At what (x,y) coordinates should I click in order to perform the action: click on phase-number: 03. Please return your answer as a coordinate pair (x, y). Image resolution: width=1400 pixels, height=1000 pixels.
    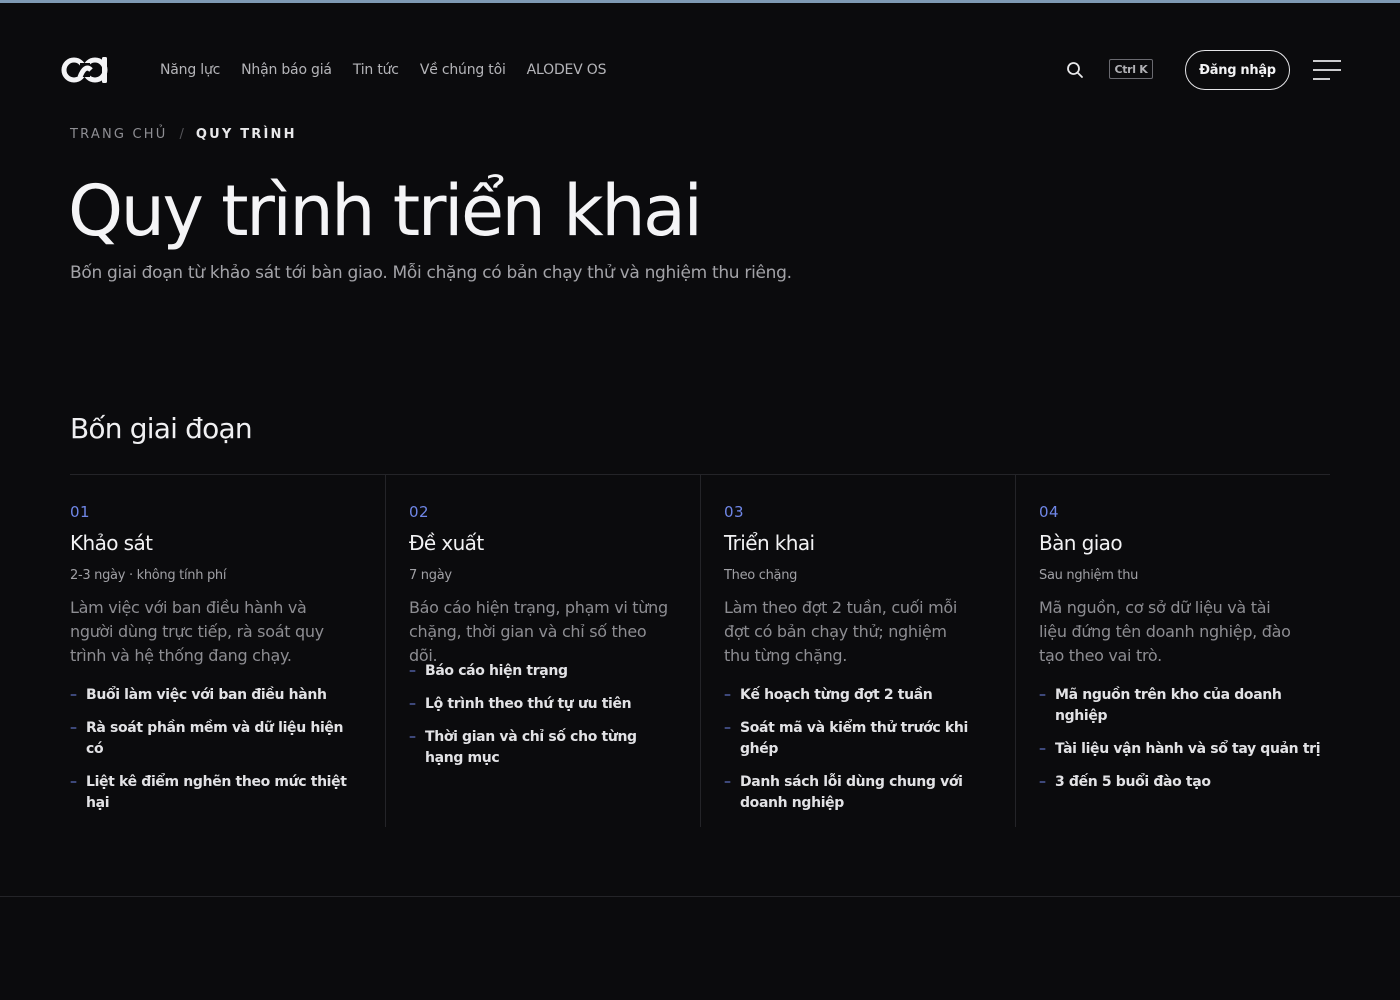
    Looking at the image, I should click on (734, 512).